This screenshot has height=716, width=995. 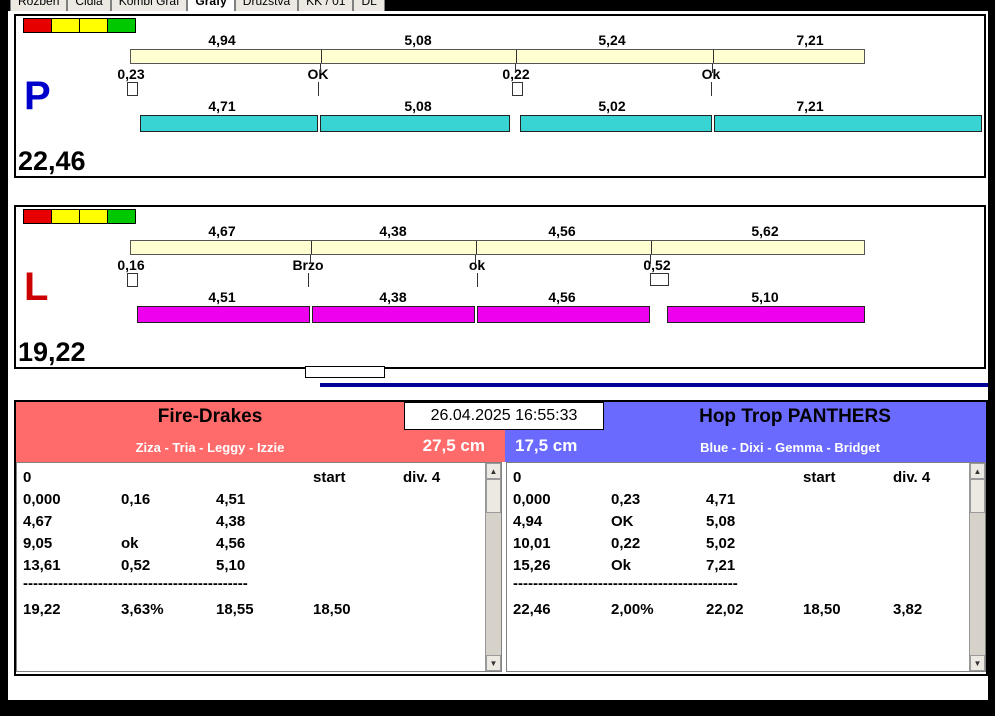 I want to click on tab-rozbeh: Rozbeh, so click(x=39, y=5).